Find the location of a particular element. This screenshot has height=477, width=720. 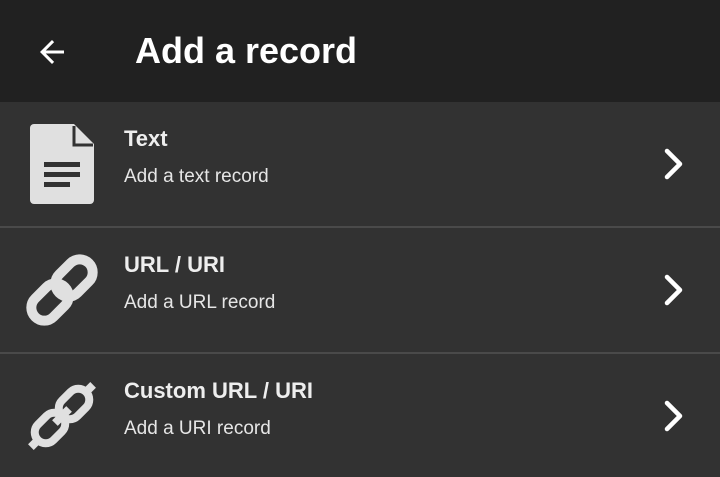

record-item-title: Text is located at coordinates (146, 138).